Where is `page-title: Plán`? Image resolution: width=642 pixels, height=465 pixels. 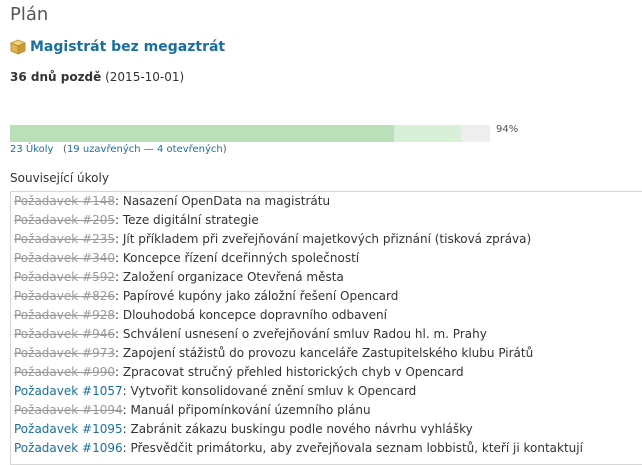
page-title: Plán is located at coordinates (29, 14).